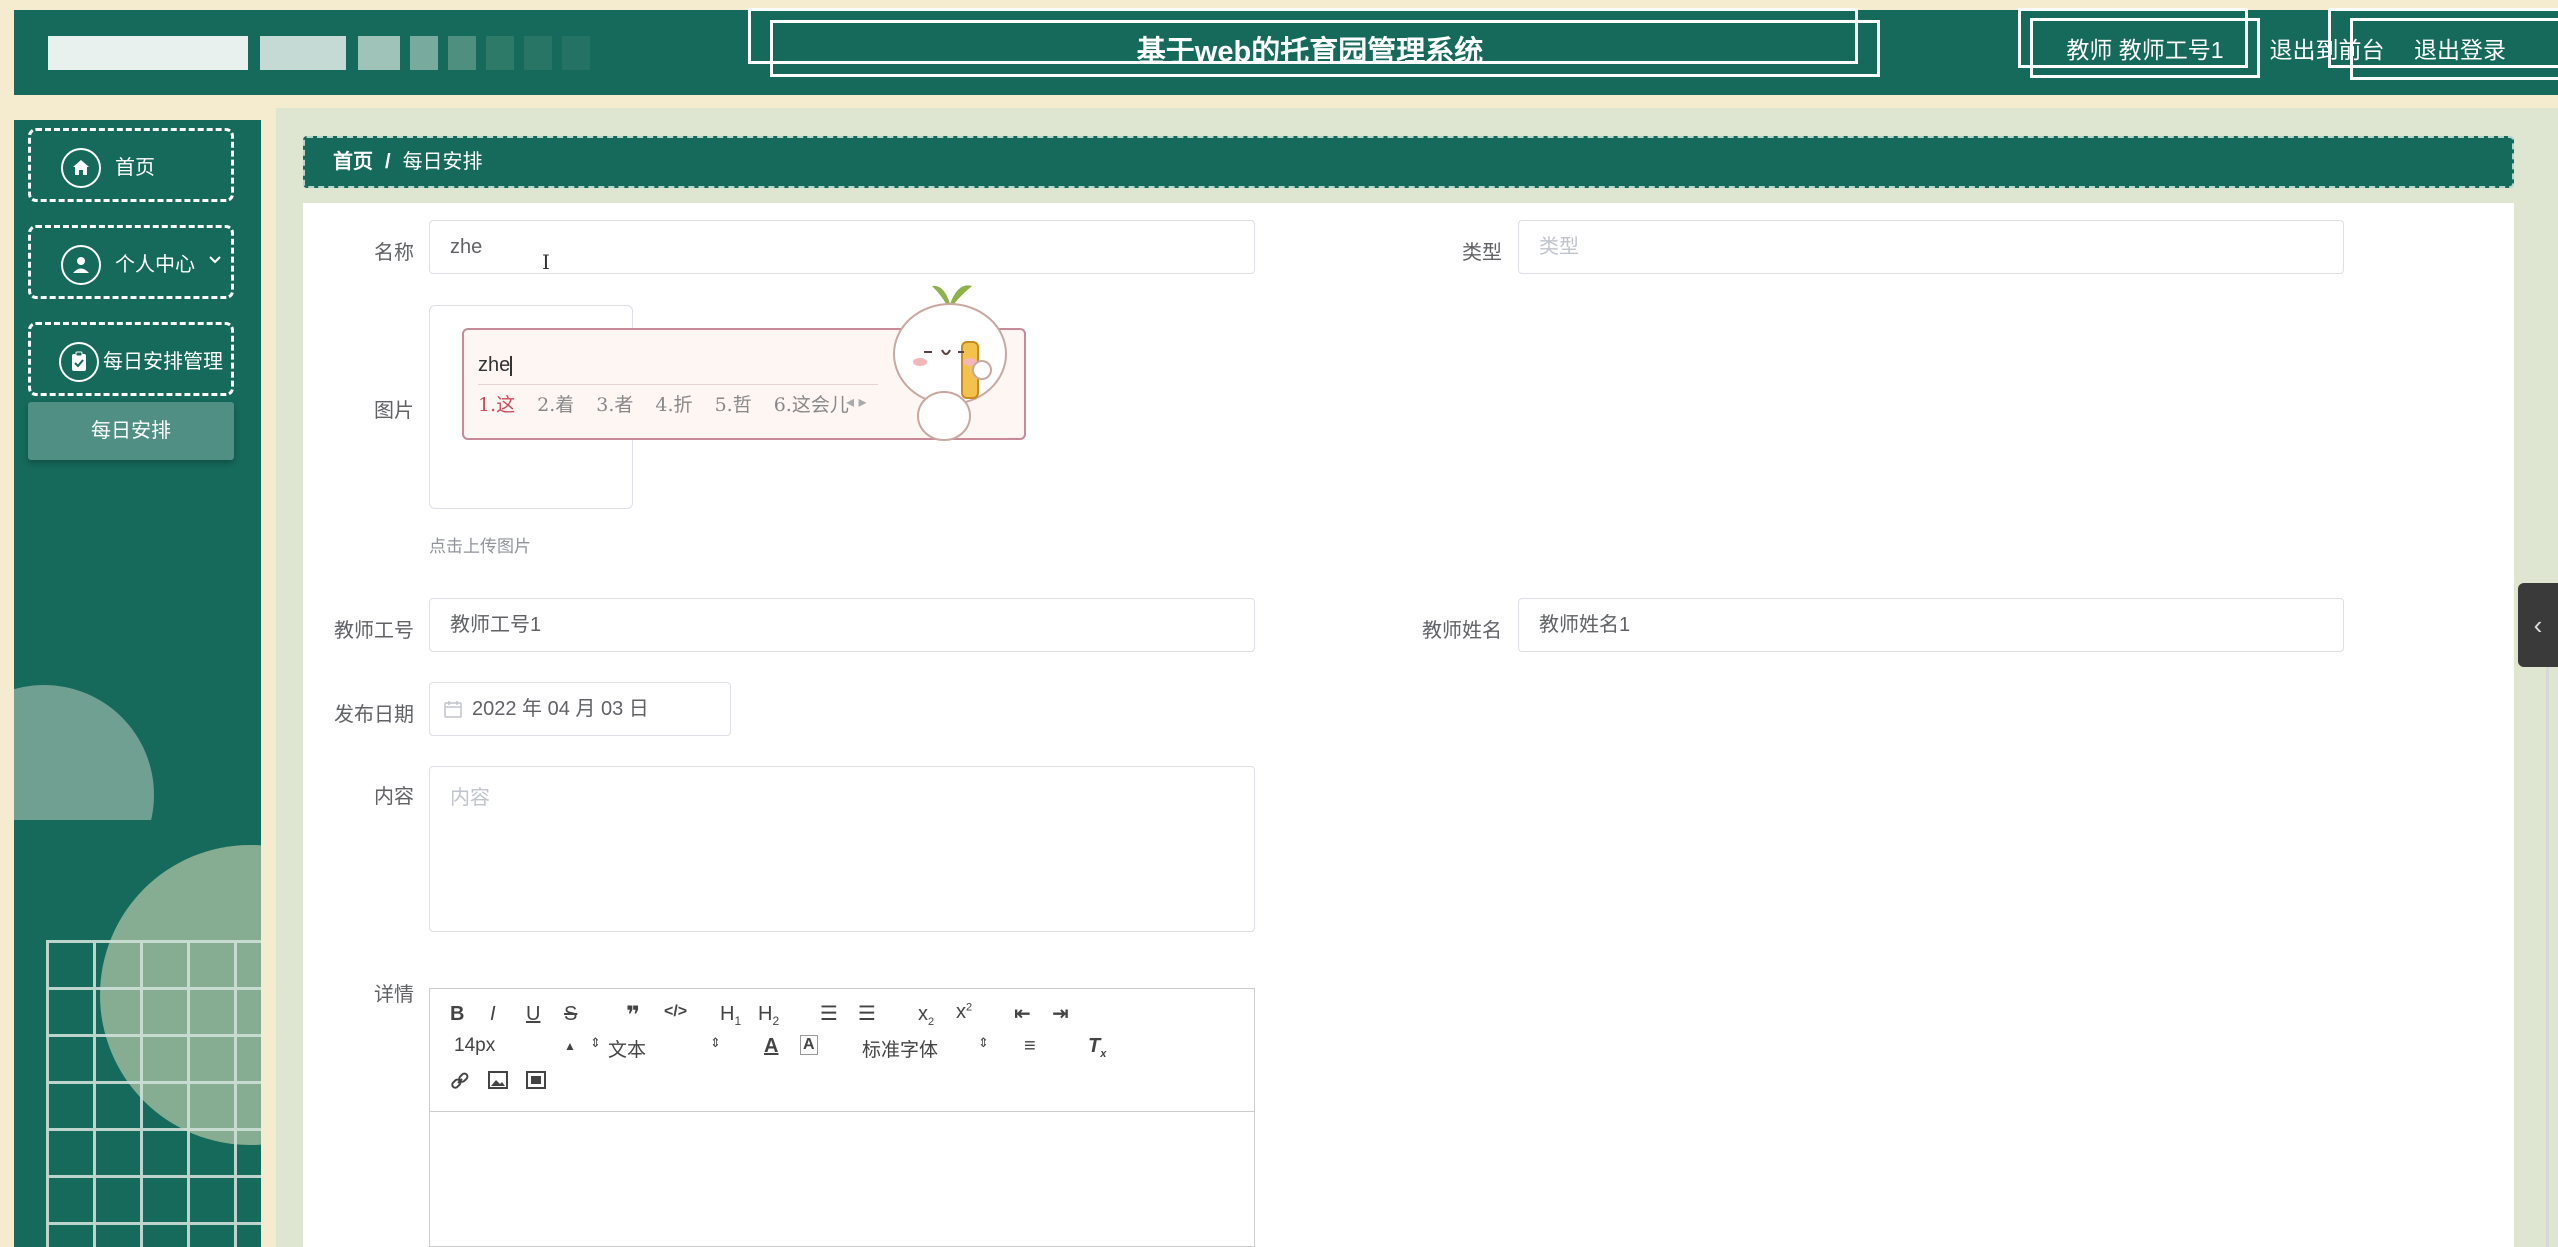 The width and height of the screenshot is (2558, 1247). What do you see at coordinates (627, 1050) in the screenshot?
I see `text-style-value: 文本` at bounding box center [627, 1050].